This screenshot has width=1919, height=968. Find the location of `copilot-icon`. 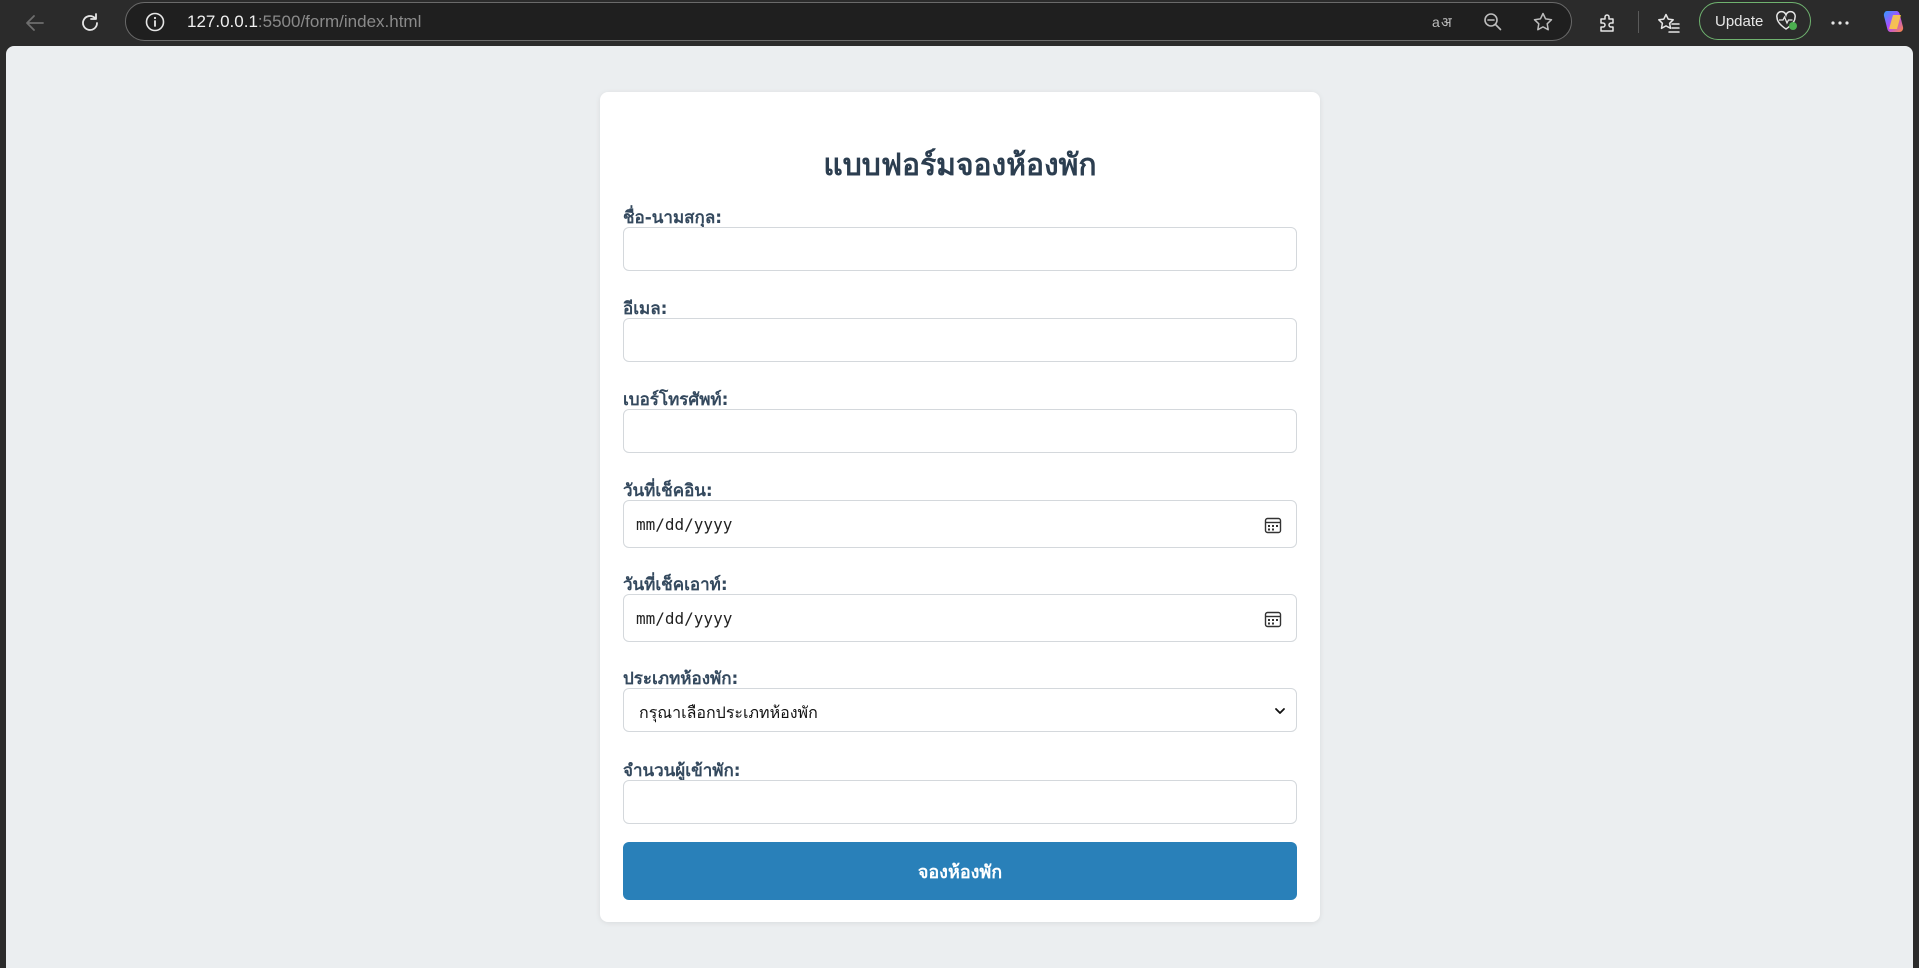

copilot-icon is located at coordinates (1894, 22).